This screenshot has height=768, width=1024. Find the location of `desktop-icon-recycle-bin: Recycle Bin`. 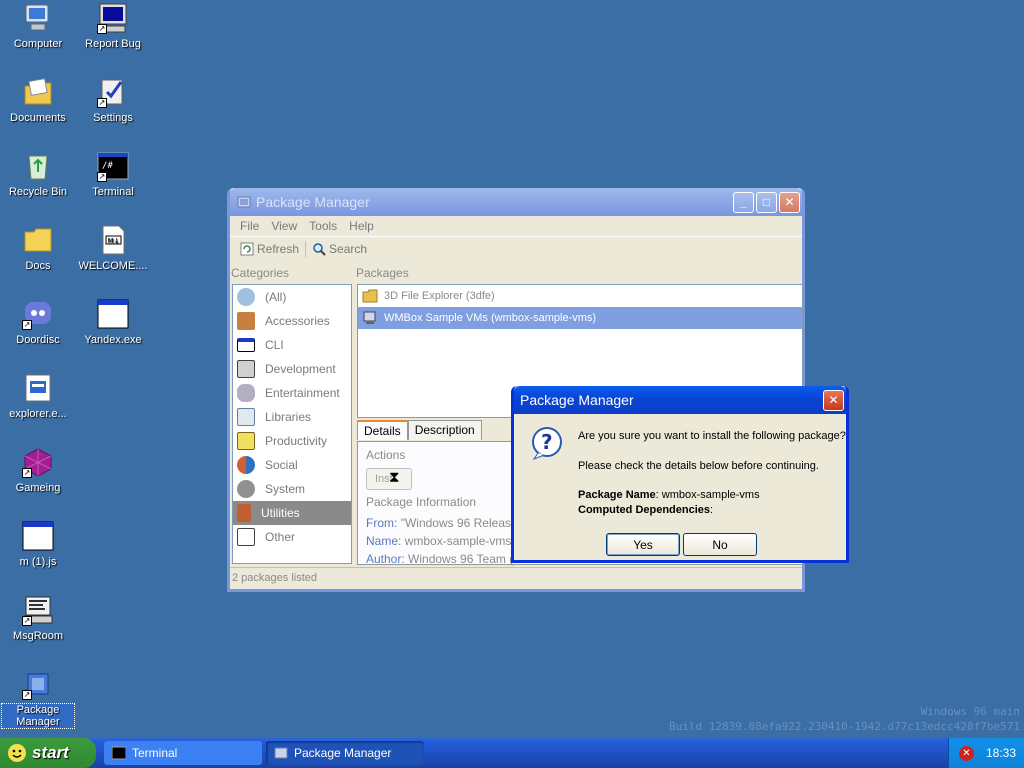

desktop-icon-recycle-bin: Recycle Bin is located at coordinates (38, 174).